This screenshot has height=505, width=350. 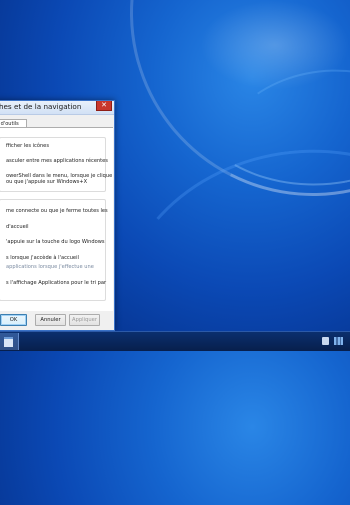 I want to click on close-icon: ✕, so click(x=104, y=105).